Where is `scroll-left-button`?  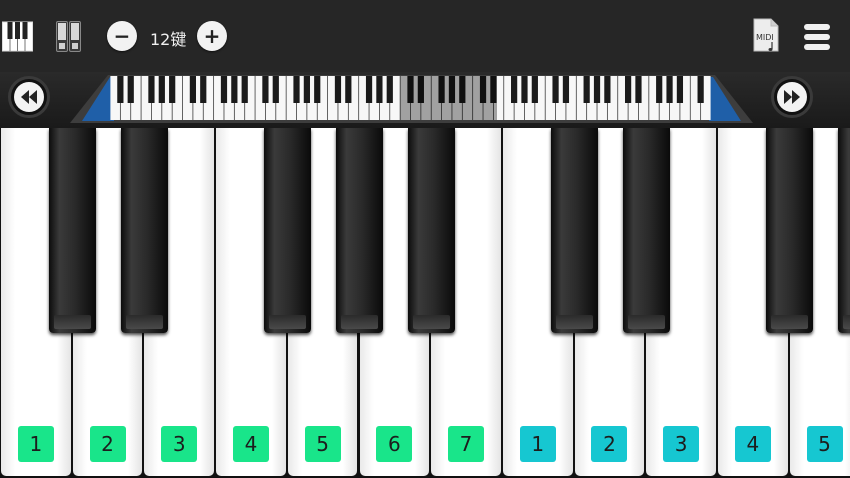
scroll-left-button is located at coordinates (29, 97).